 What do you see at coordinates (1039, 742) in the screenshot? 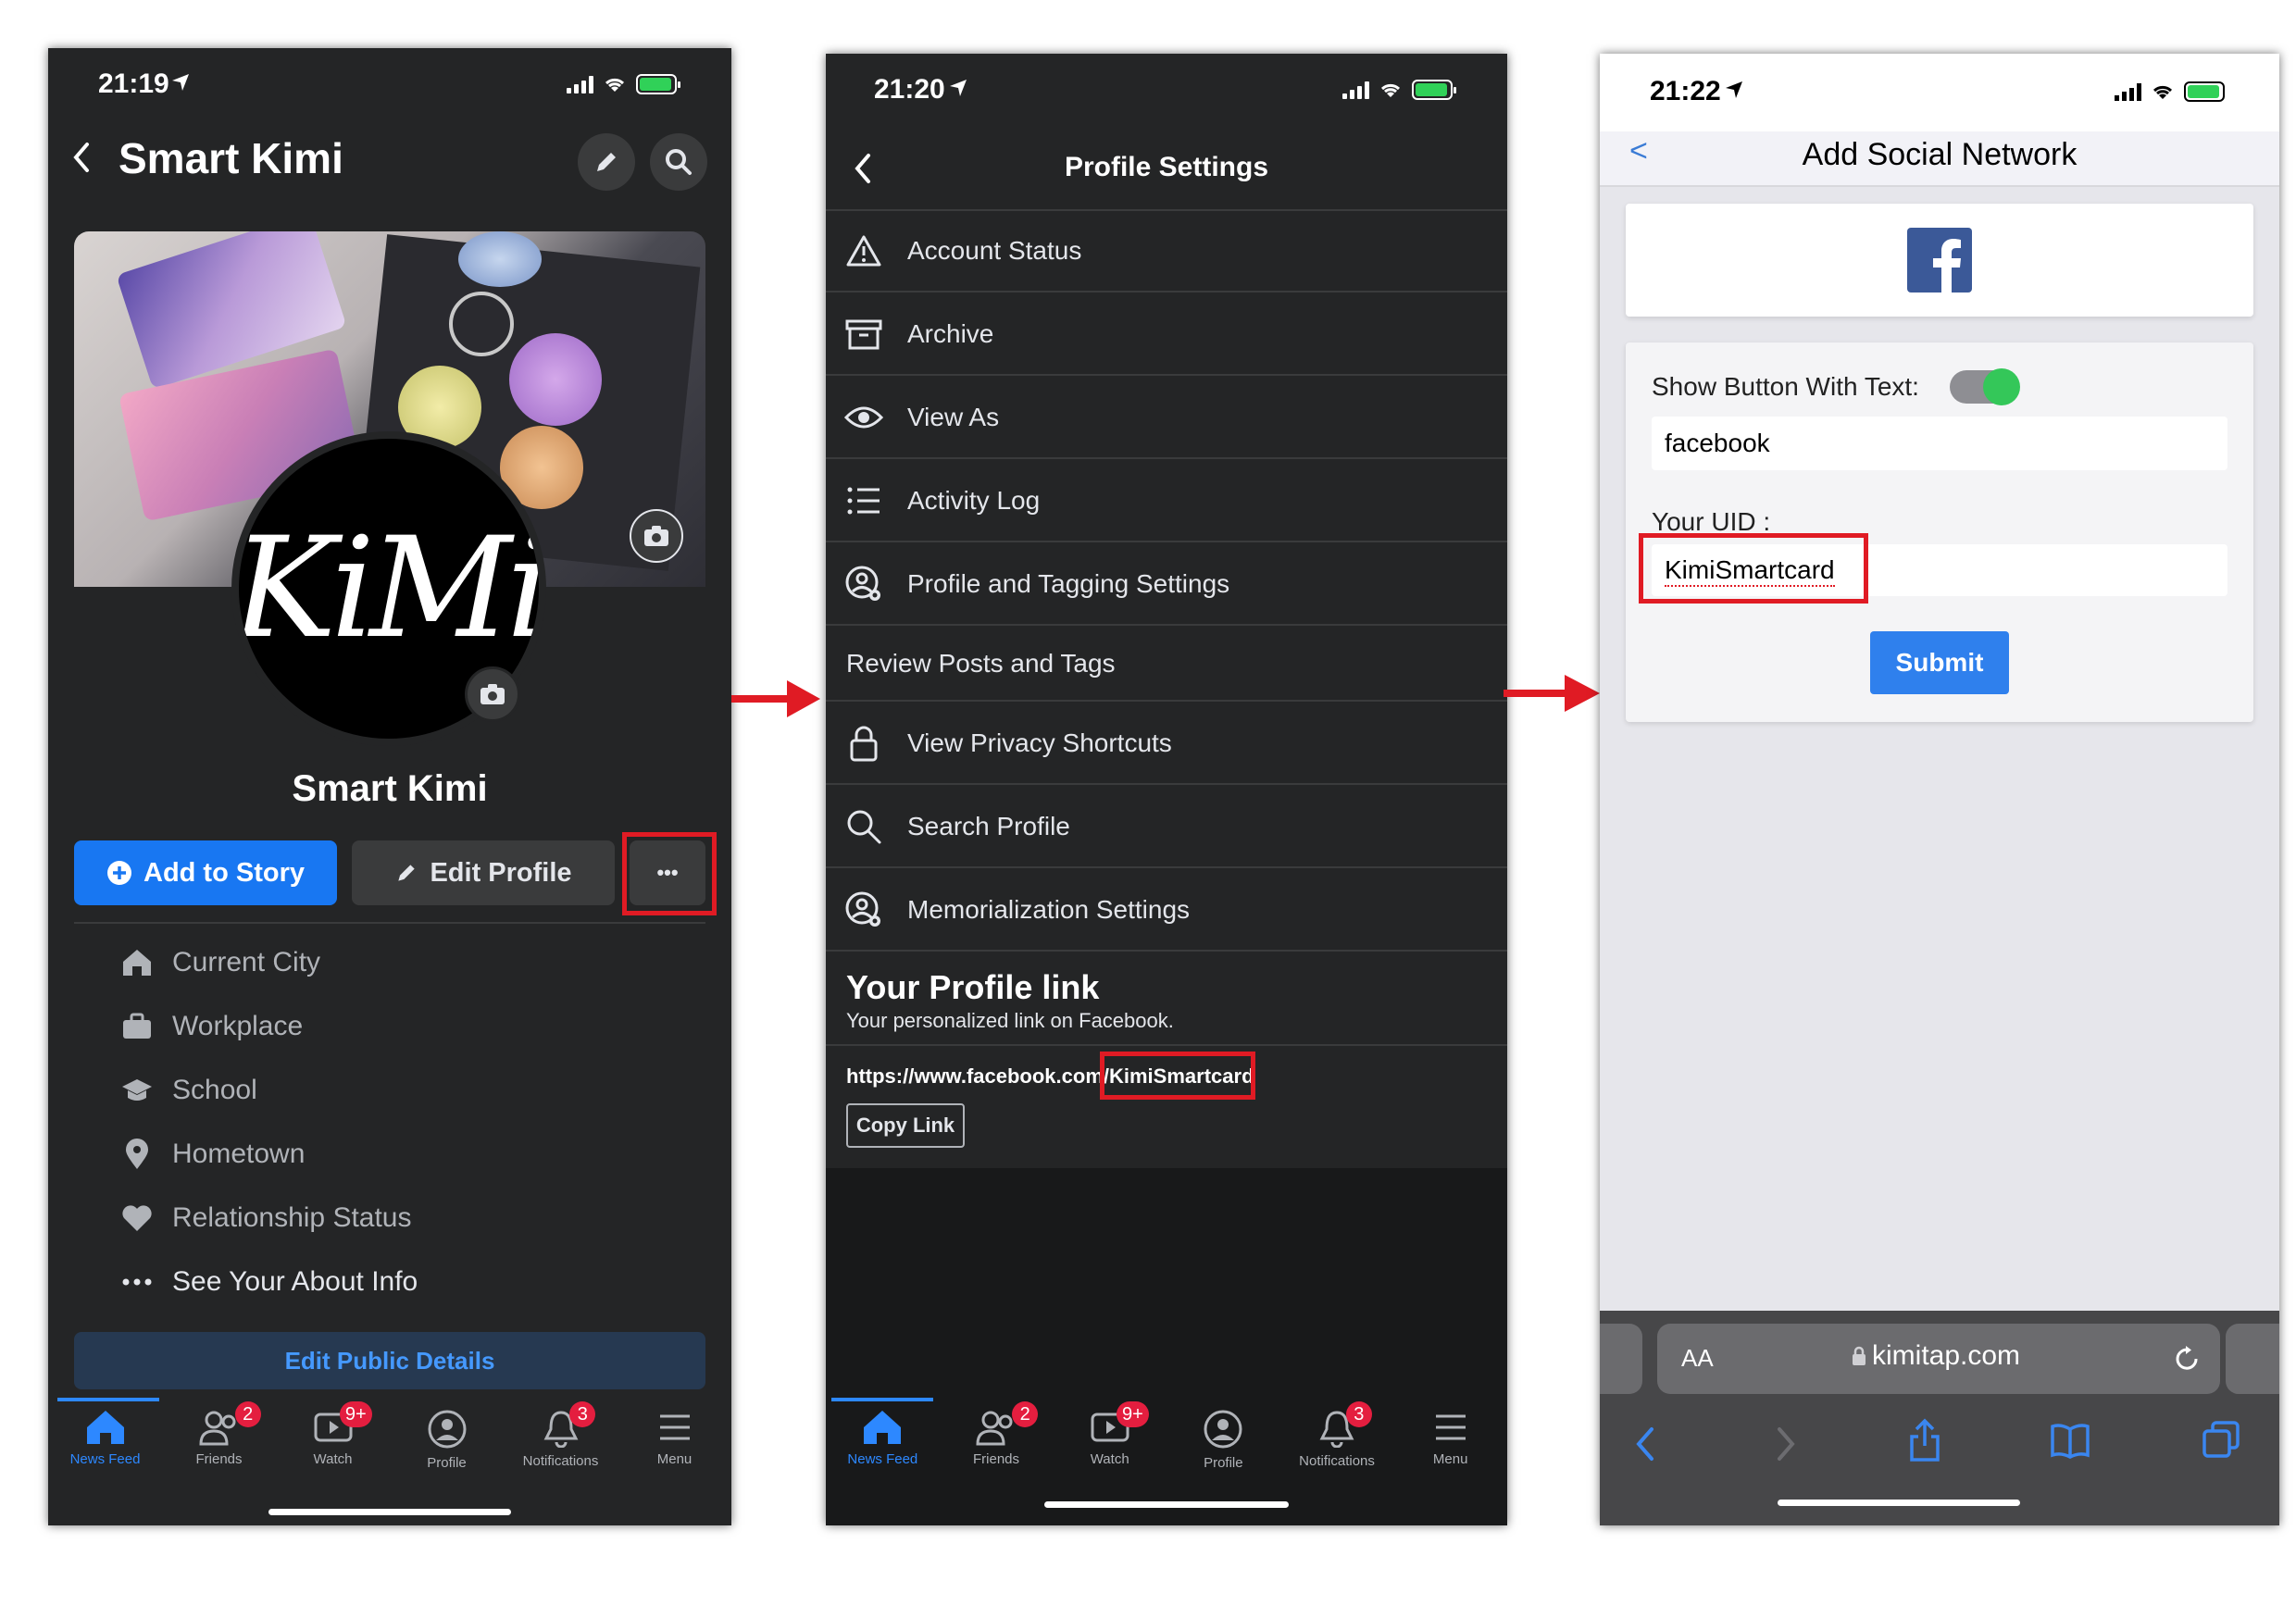
I see `menu-label: View Privacy Shortcuts` at bounding box center [1039, 742].